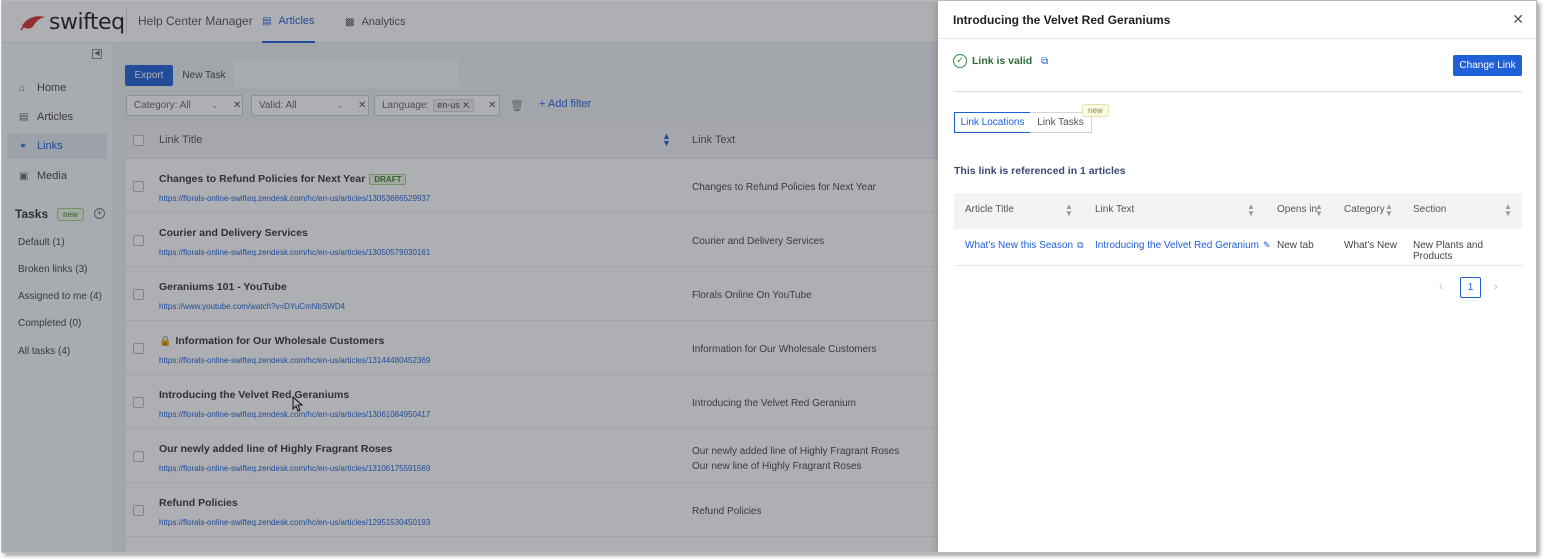 Image resolution: width=1544 pixels, height=559 pixels. I want to click on chevron-right-icon: ›, so click(1496, 287).